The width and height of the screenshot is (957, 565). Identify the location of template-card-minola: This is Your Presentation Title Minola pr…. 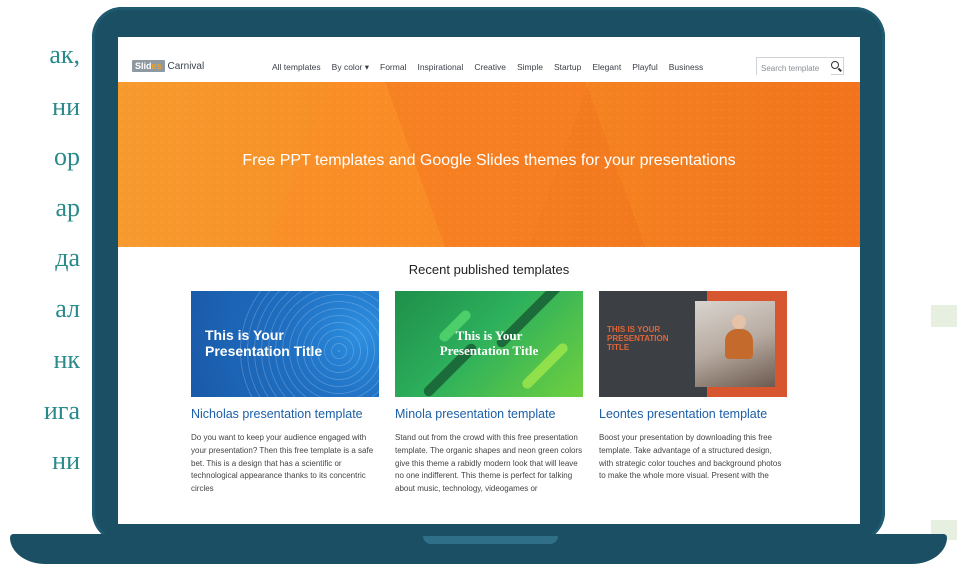
(489, 393).